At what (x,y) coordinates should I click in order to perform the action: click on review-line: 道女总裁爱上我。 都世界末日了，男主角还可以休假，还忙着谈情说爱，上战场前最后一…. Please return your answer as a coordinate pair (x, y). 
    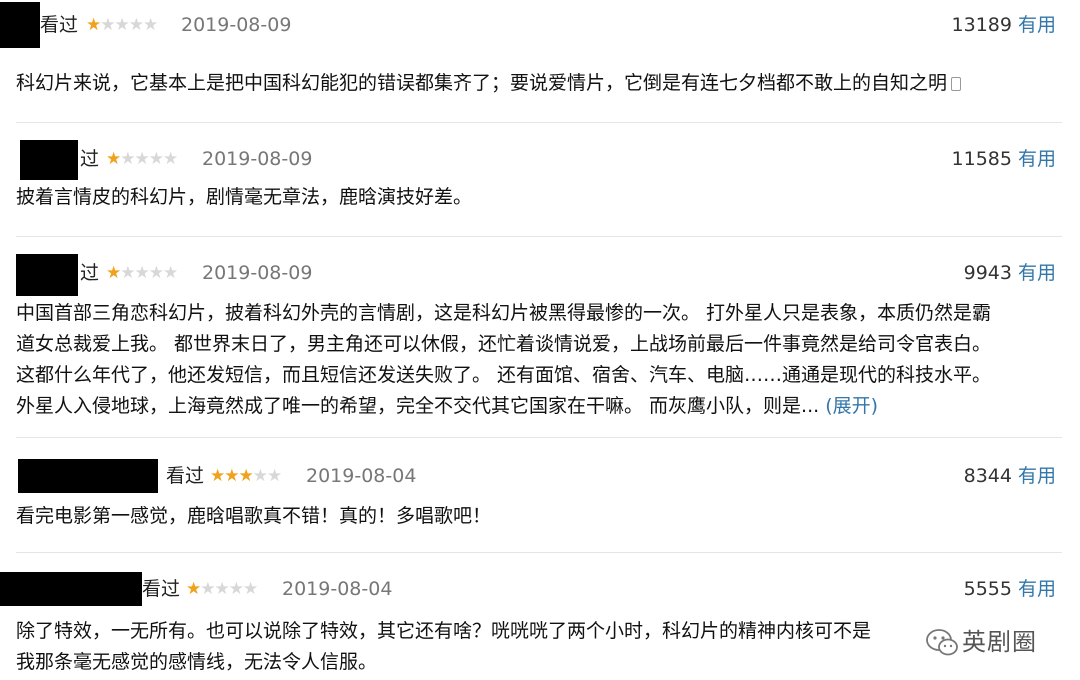
    Looking at the image, I should click on (504, 344).